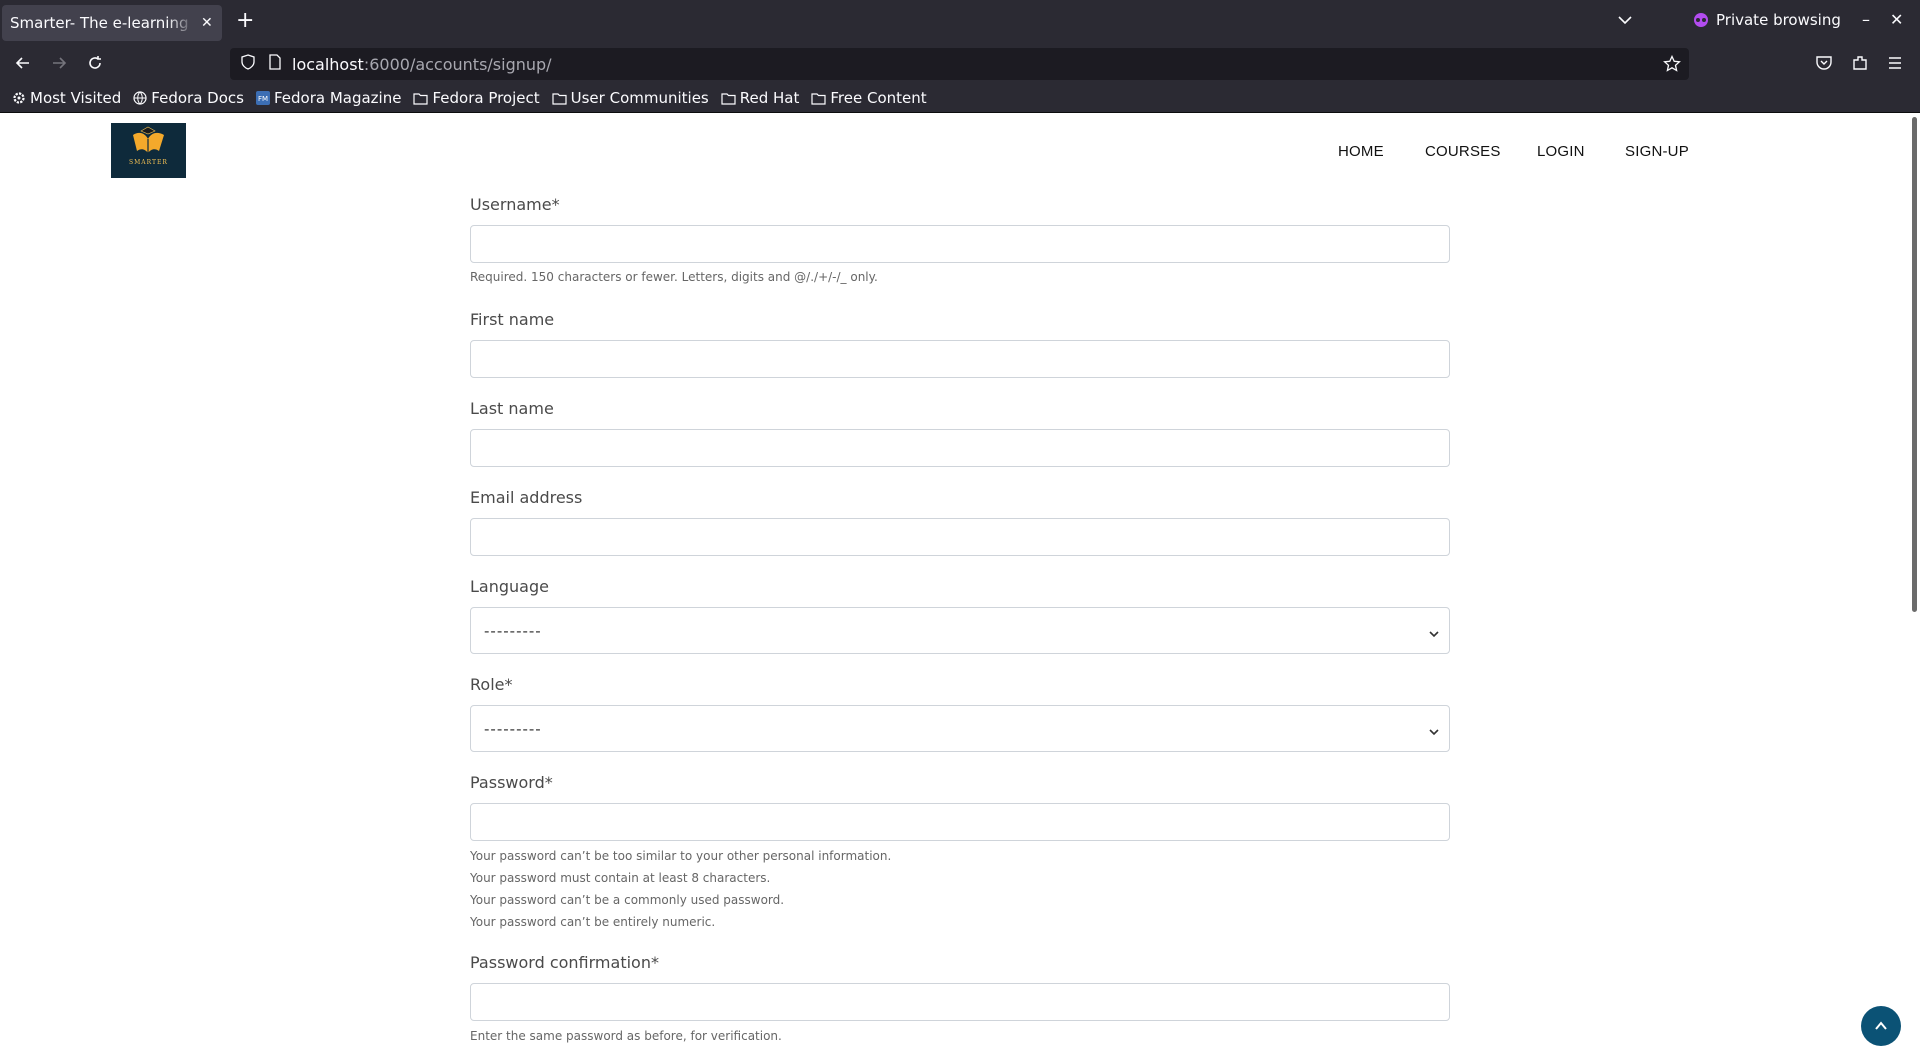 Image resolution: width=1920 pixels, height=1056 pixels. I want to click on url-text: localhost:6000/accounts/signup/, so click(422, 64).